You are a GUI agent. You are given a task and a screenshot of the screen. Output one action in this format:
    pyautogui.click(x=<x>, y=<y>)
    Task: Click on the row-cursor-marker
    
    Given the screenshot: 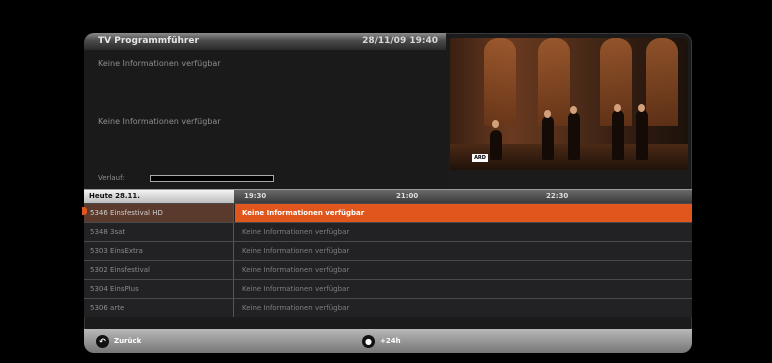 What is the action you would take?
    pyautogui.click(x=84, y=211)
    